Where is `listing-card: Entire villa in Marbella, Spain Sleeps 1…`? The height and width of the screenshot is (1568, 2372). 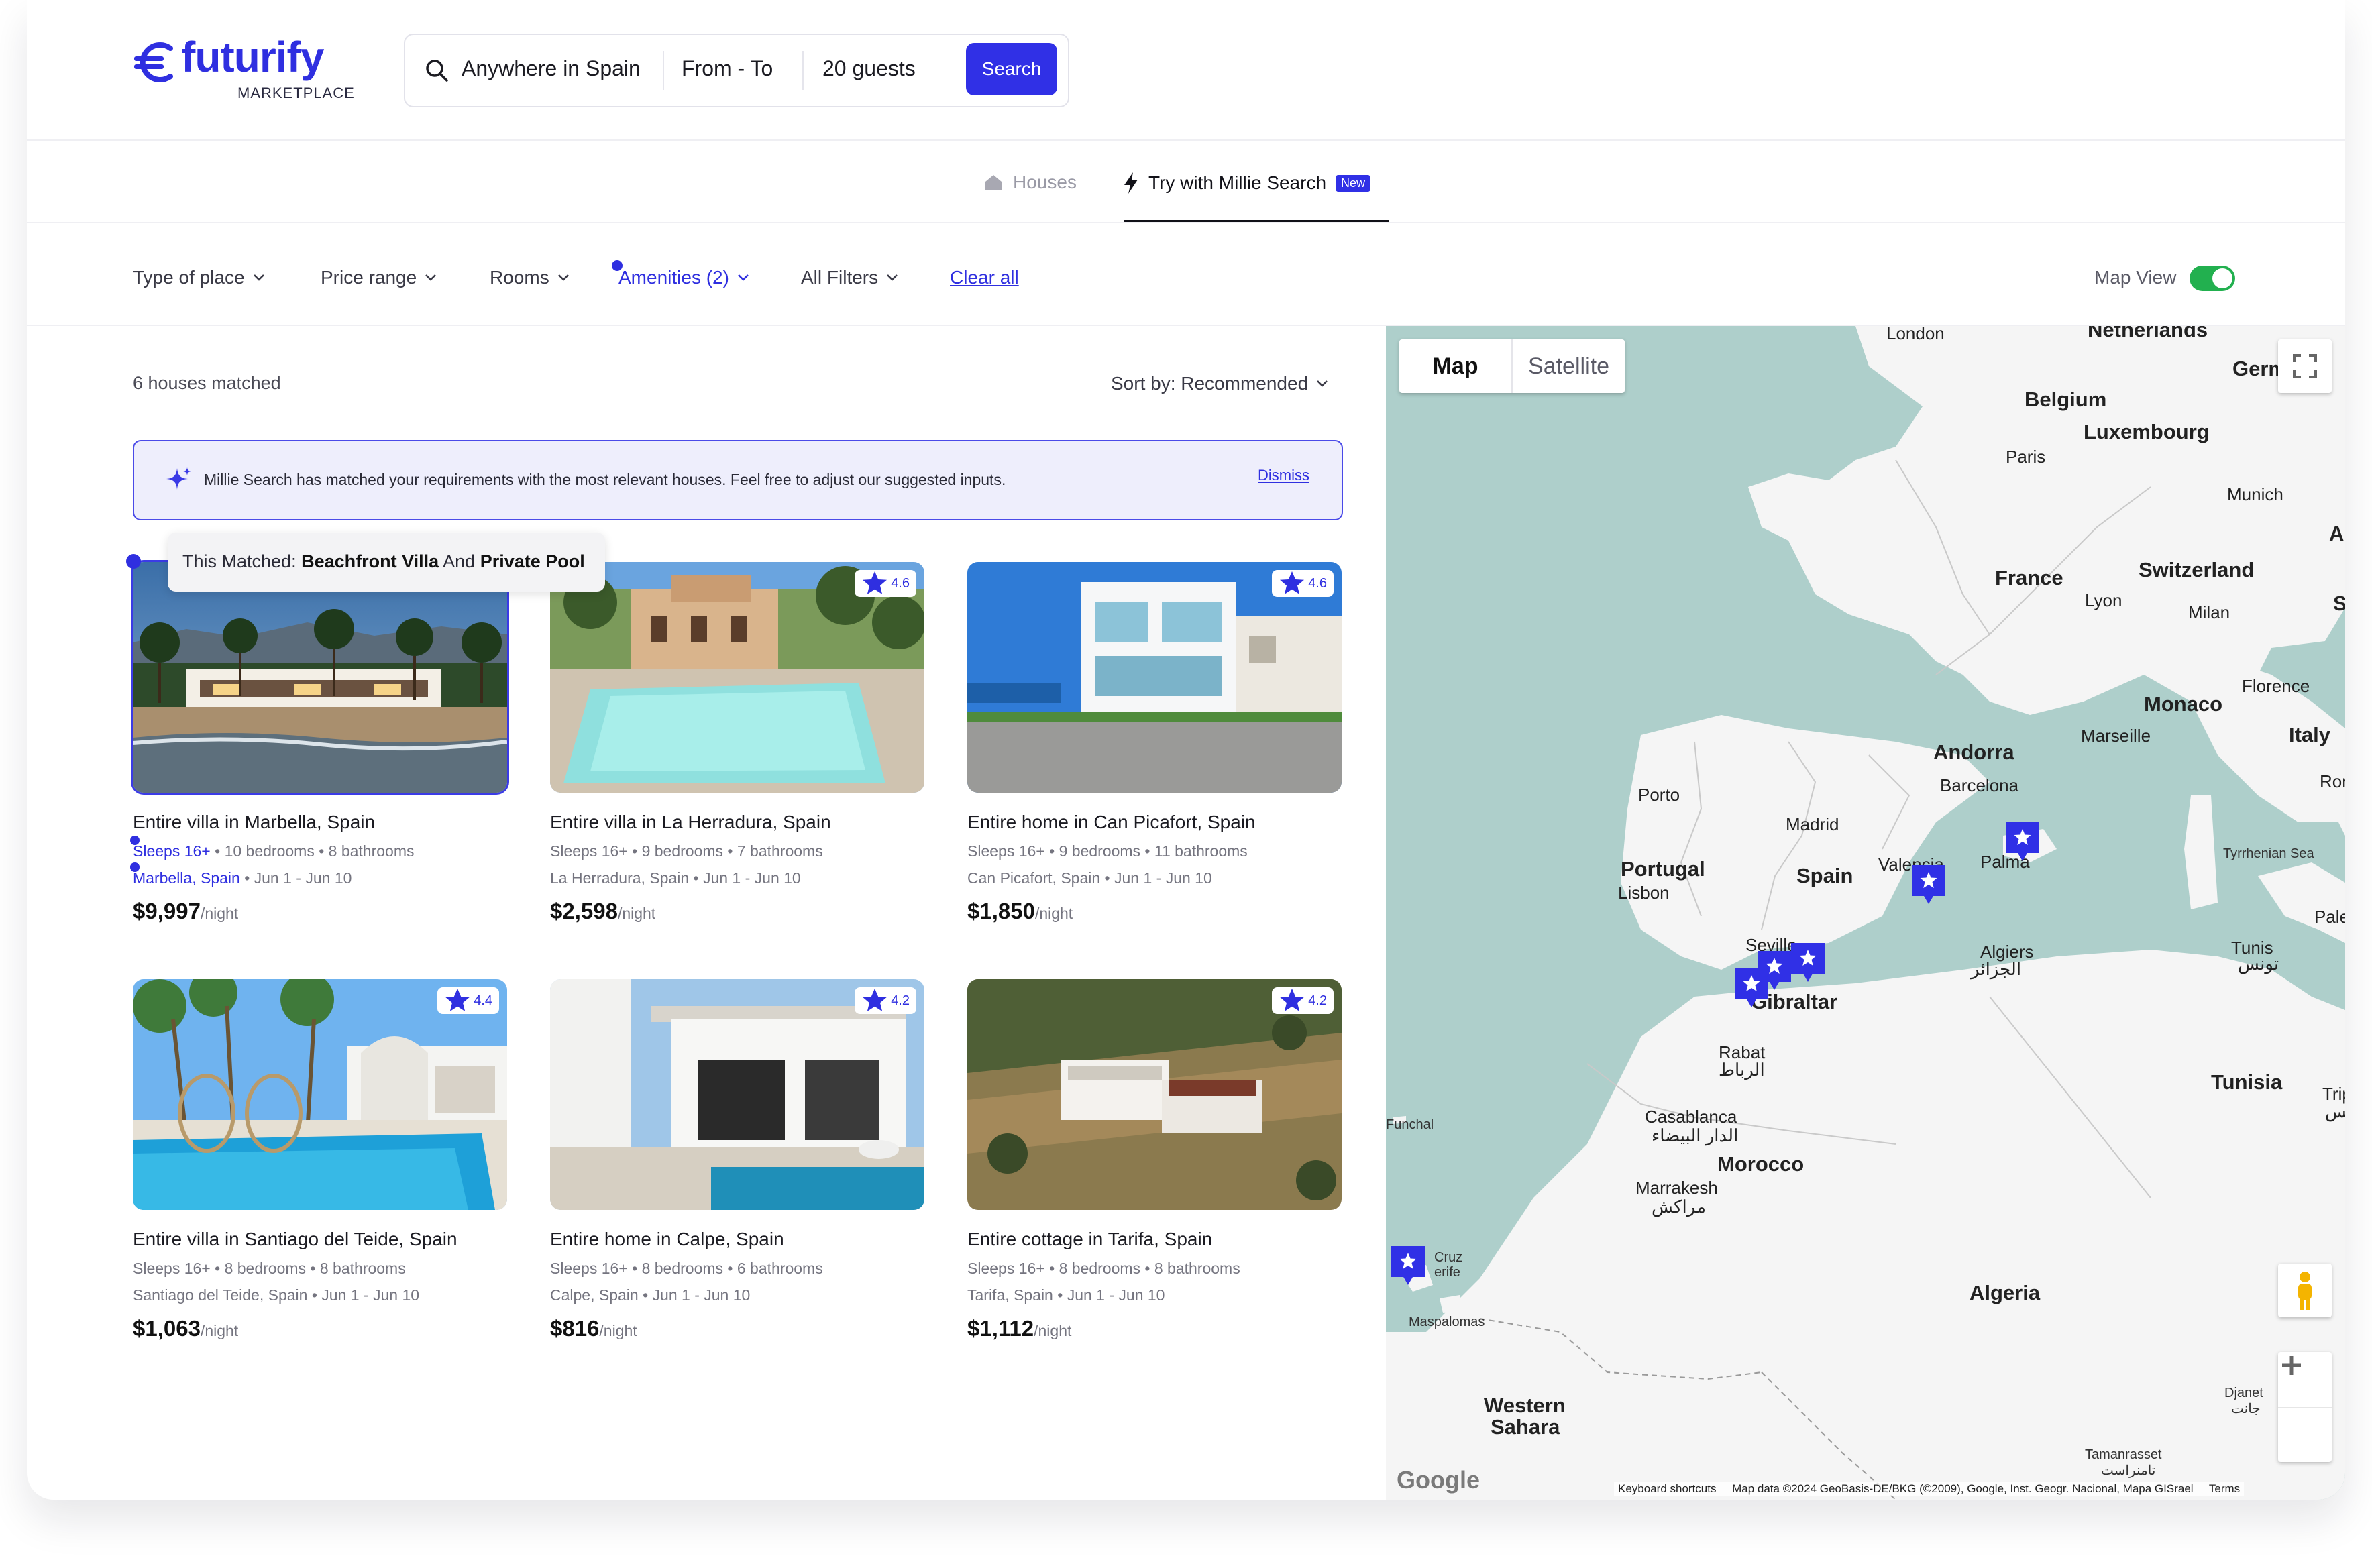 listing-card: Entire villa in Marbella, Spain Sleeps 1… is located at coordinates (318, 750).